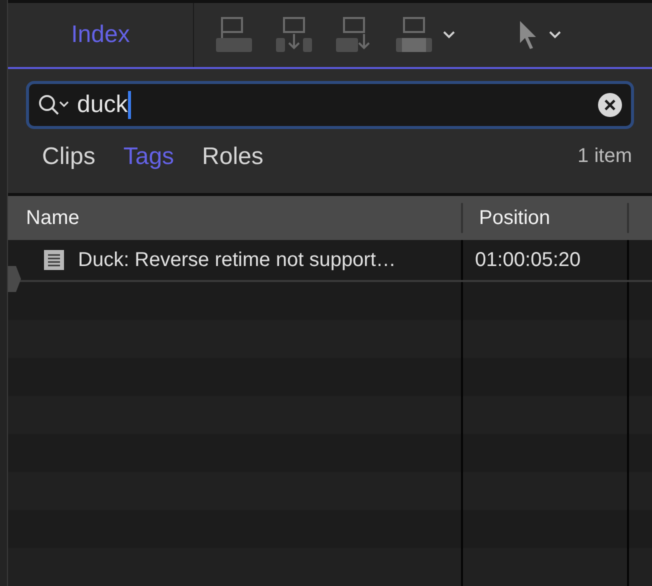  I want to click on filter-tab: Roles, so click(233, 156).